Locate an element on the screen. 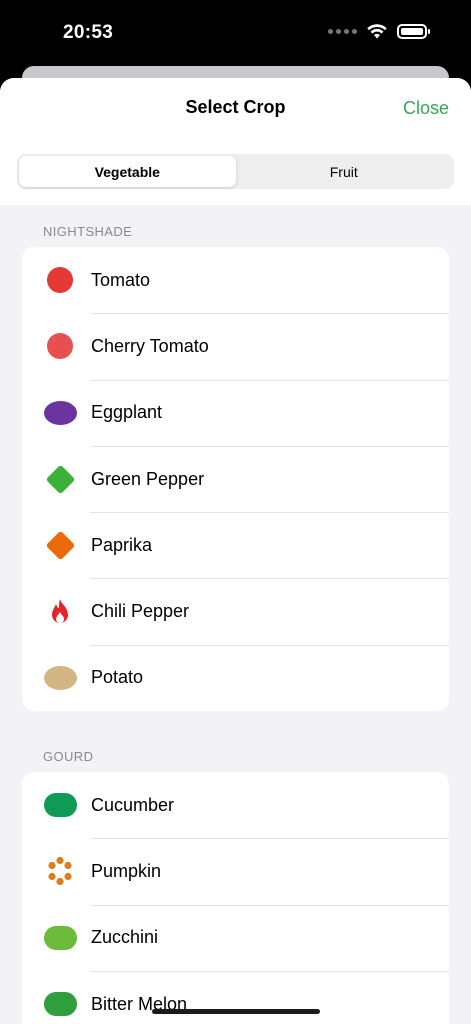 This screenshot has height=1024, width=471. bitter-melon-pill-icon is located at coordinates (60, 1004).